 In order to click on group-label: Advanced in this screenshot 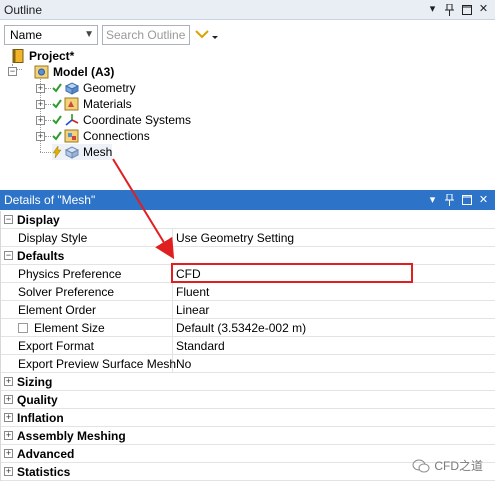, I will do `click(46, 453)`.